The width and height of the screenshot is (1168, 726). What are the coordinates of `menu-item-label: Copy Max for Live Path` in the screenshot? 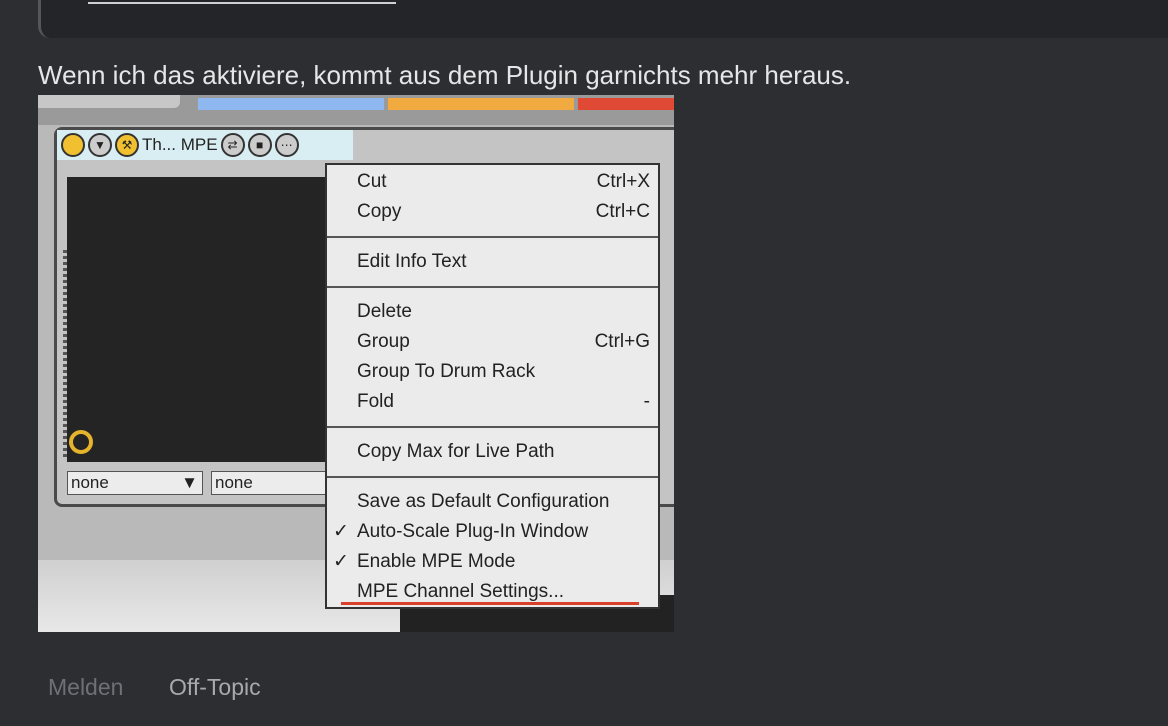 It's located at (456, 451).